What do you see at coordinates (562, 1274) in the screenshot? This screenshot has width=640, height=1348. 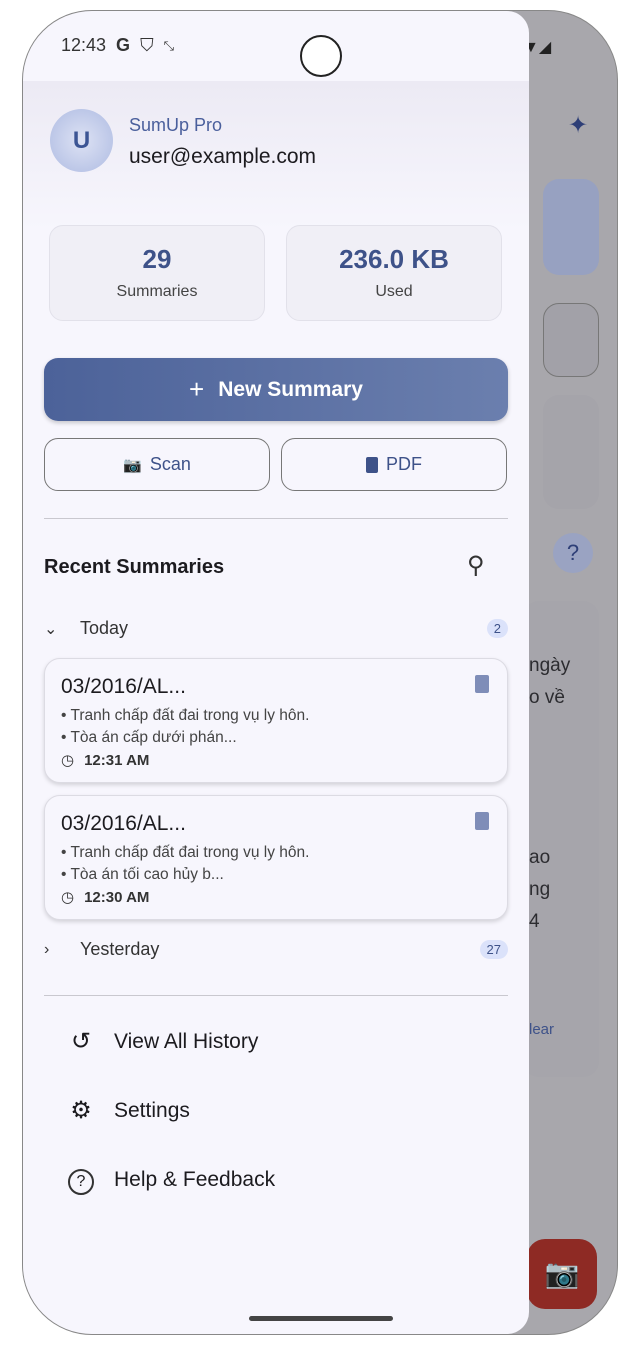 I see `camera-fab: 📷` at bounding box center [562, 1274].